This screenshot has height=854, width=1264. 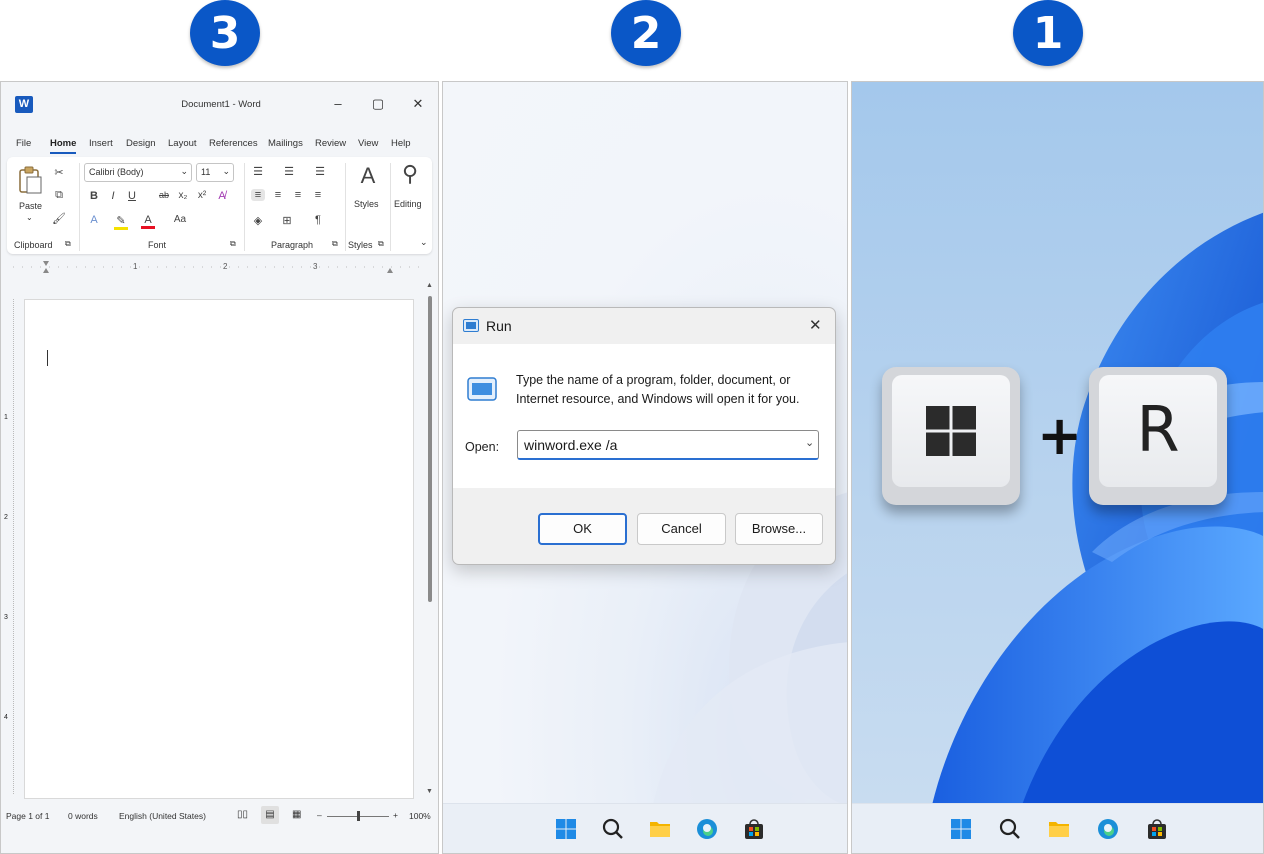 What do you see at coordinates (59, 218) in the screenshot?
I see `format-painter-icon: 🖌` at bounding box center [59, 218].